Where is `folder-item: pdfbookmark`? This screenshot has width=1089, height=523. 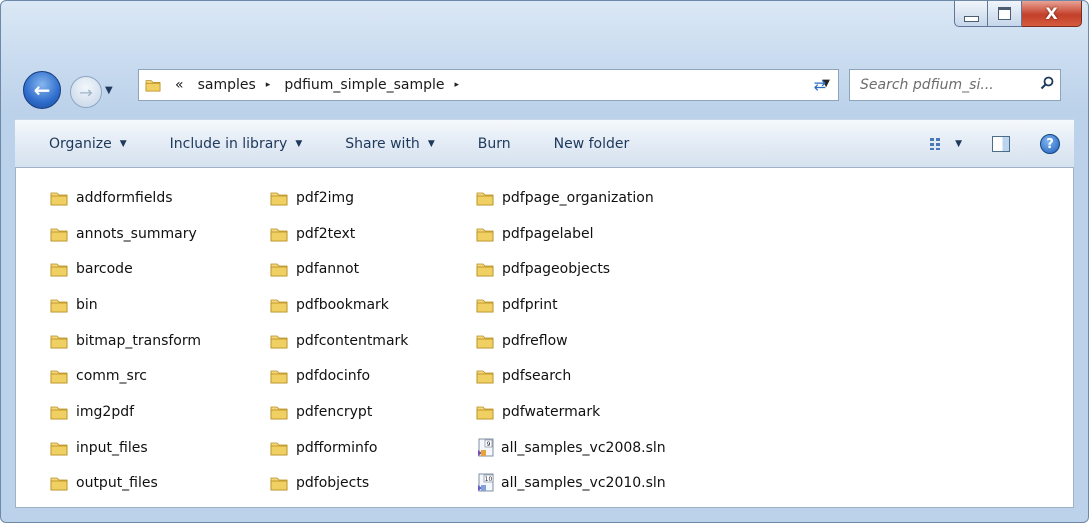
folder-item: pdfbookmark is located at coordinates (339, 305).